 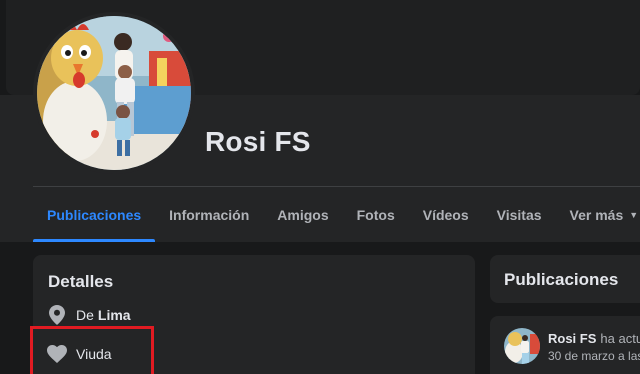 I want to click on posts-card: Publicaciones, so click(x=565, y=279).